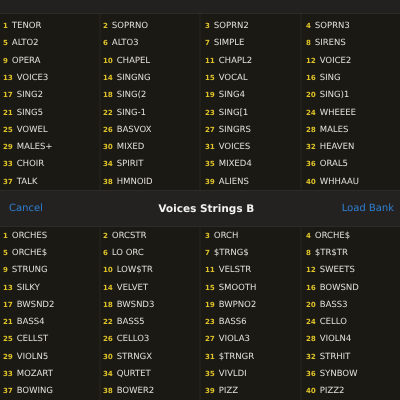 The width and height of the screenshot is (400, 400). What do you see at coordinates (206, 208) in the screenshot?
I see `bank-title: Voices Strings B` at bounding box center [206, 208].